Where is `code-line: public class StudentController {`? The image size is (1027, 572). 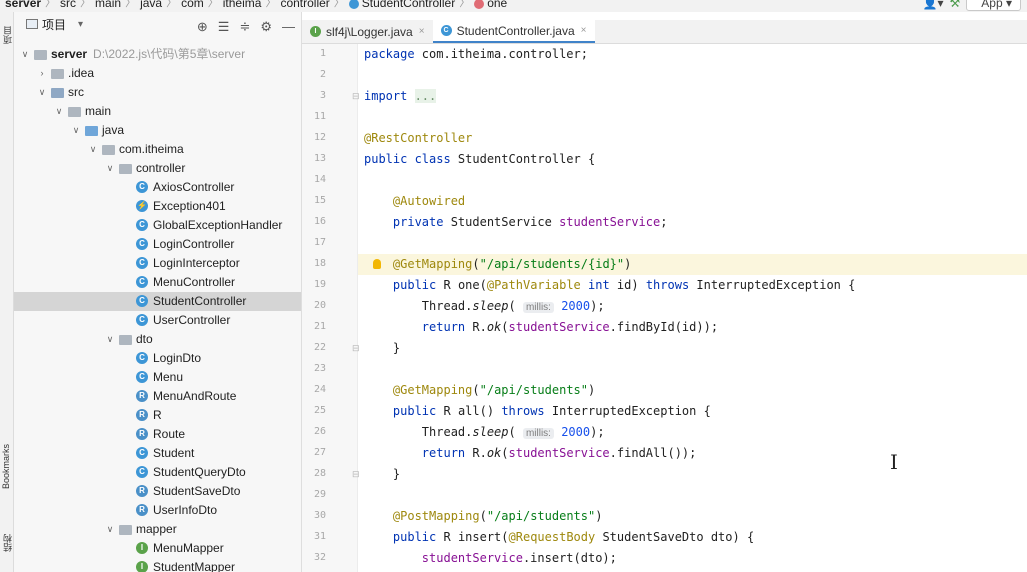 code-line: public class StudentController { is located at coordinates (692, 159).